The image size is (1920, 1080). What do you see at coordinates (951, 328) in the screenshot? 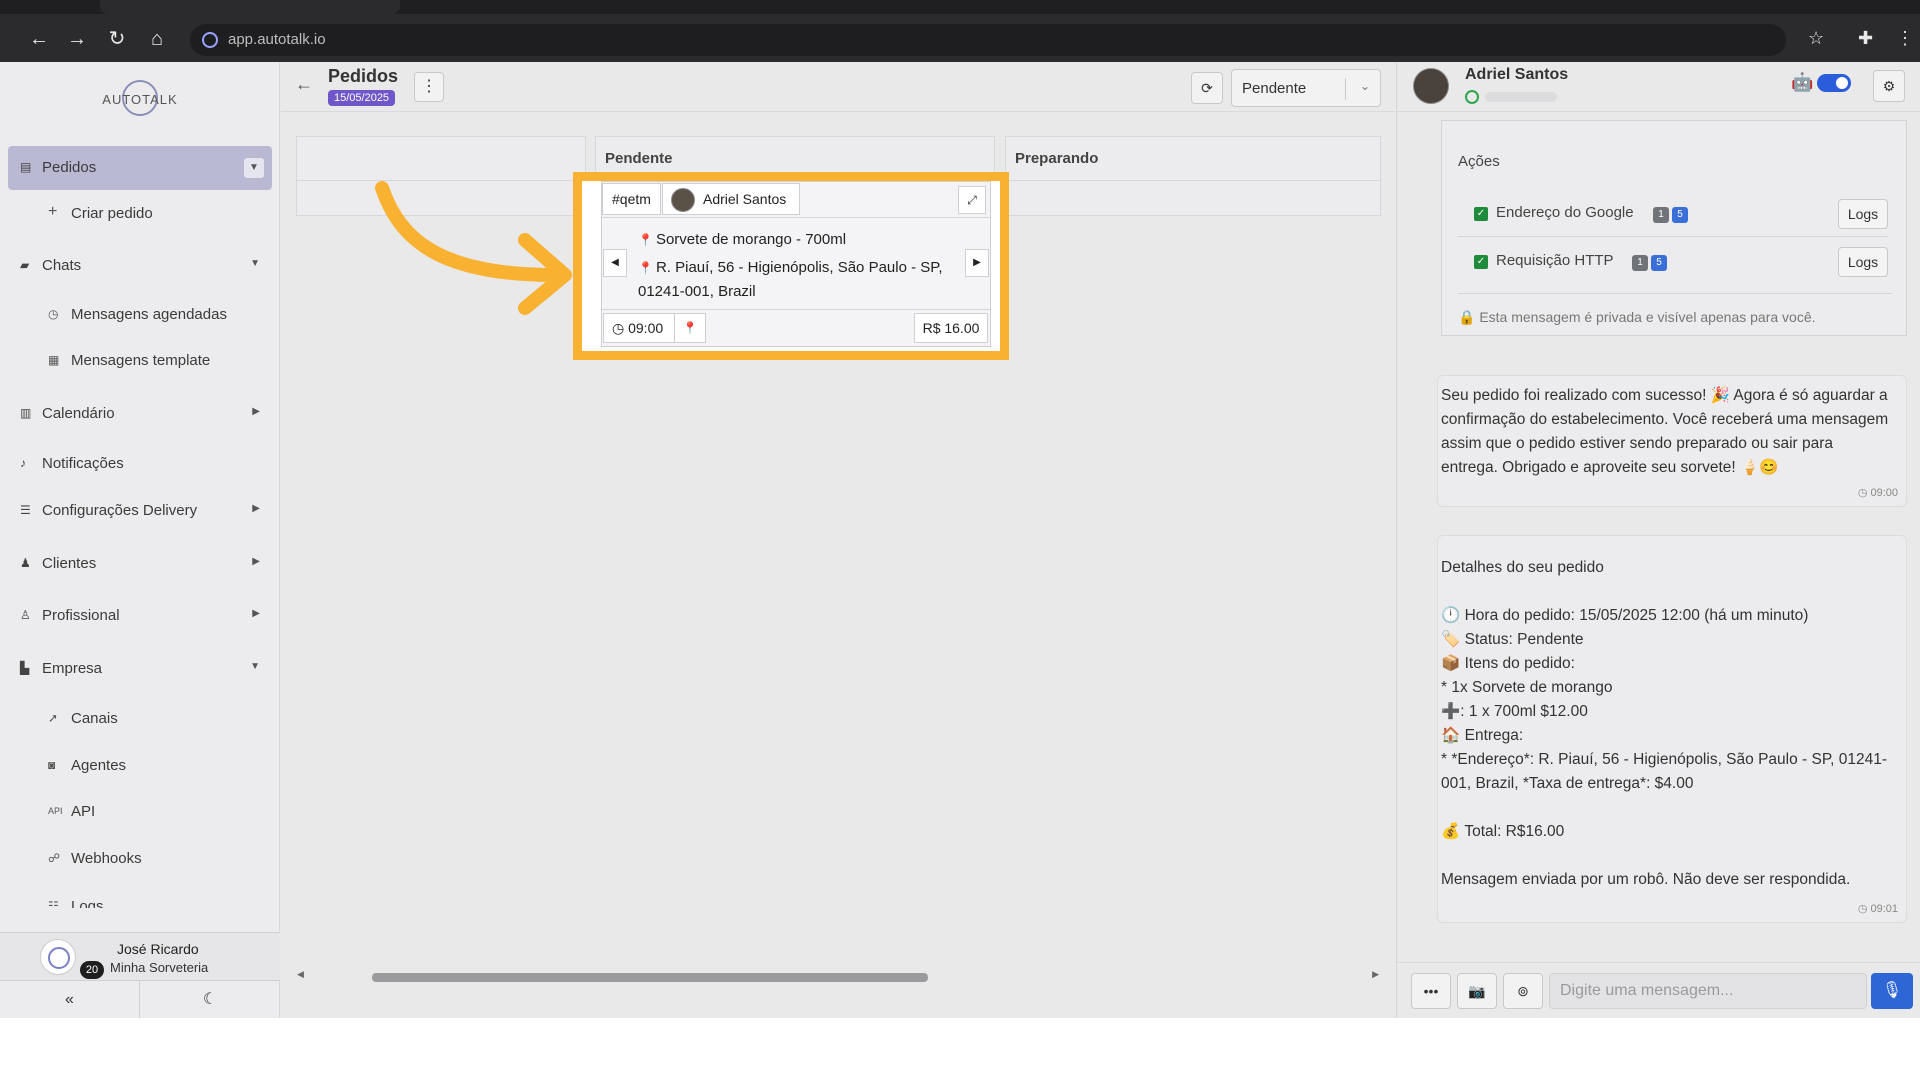
I see `order-price: R$ 16.00` at bounding box center [951, 328].